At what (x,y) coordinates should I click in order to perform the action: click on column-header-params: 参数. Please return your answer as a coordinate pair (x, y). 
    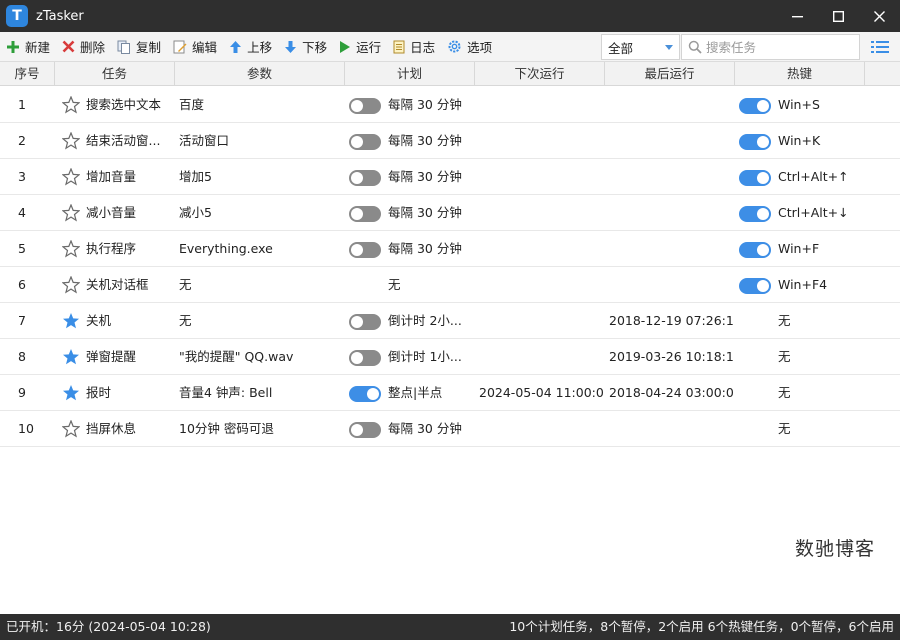
    Looking at the image, I should click on (260, 74).